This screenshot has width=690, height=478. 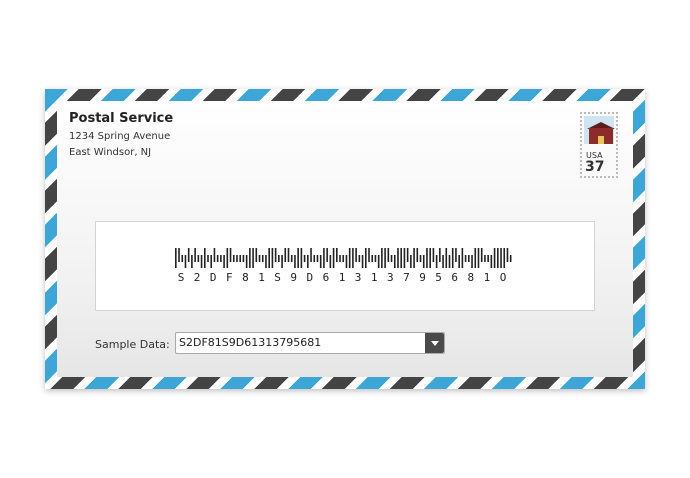 I want to click on barcode-panel: S2DF81S9D61313795681O, so click(x=345, y=266).